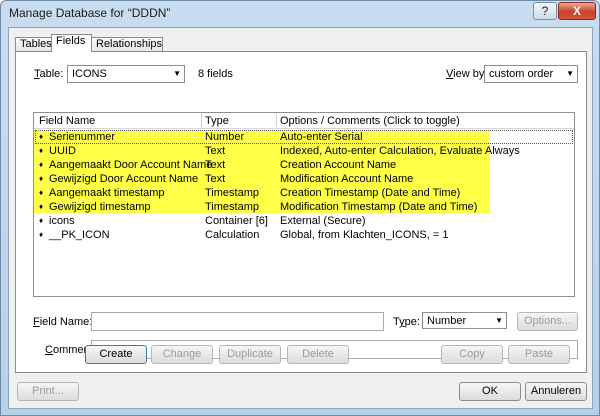 The image size is (600, 416). What do you see at coordinates (318, 354) in the screenshot?
I see `delete-button: Delete` at bounding box center [318, 354].